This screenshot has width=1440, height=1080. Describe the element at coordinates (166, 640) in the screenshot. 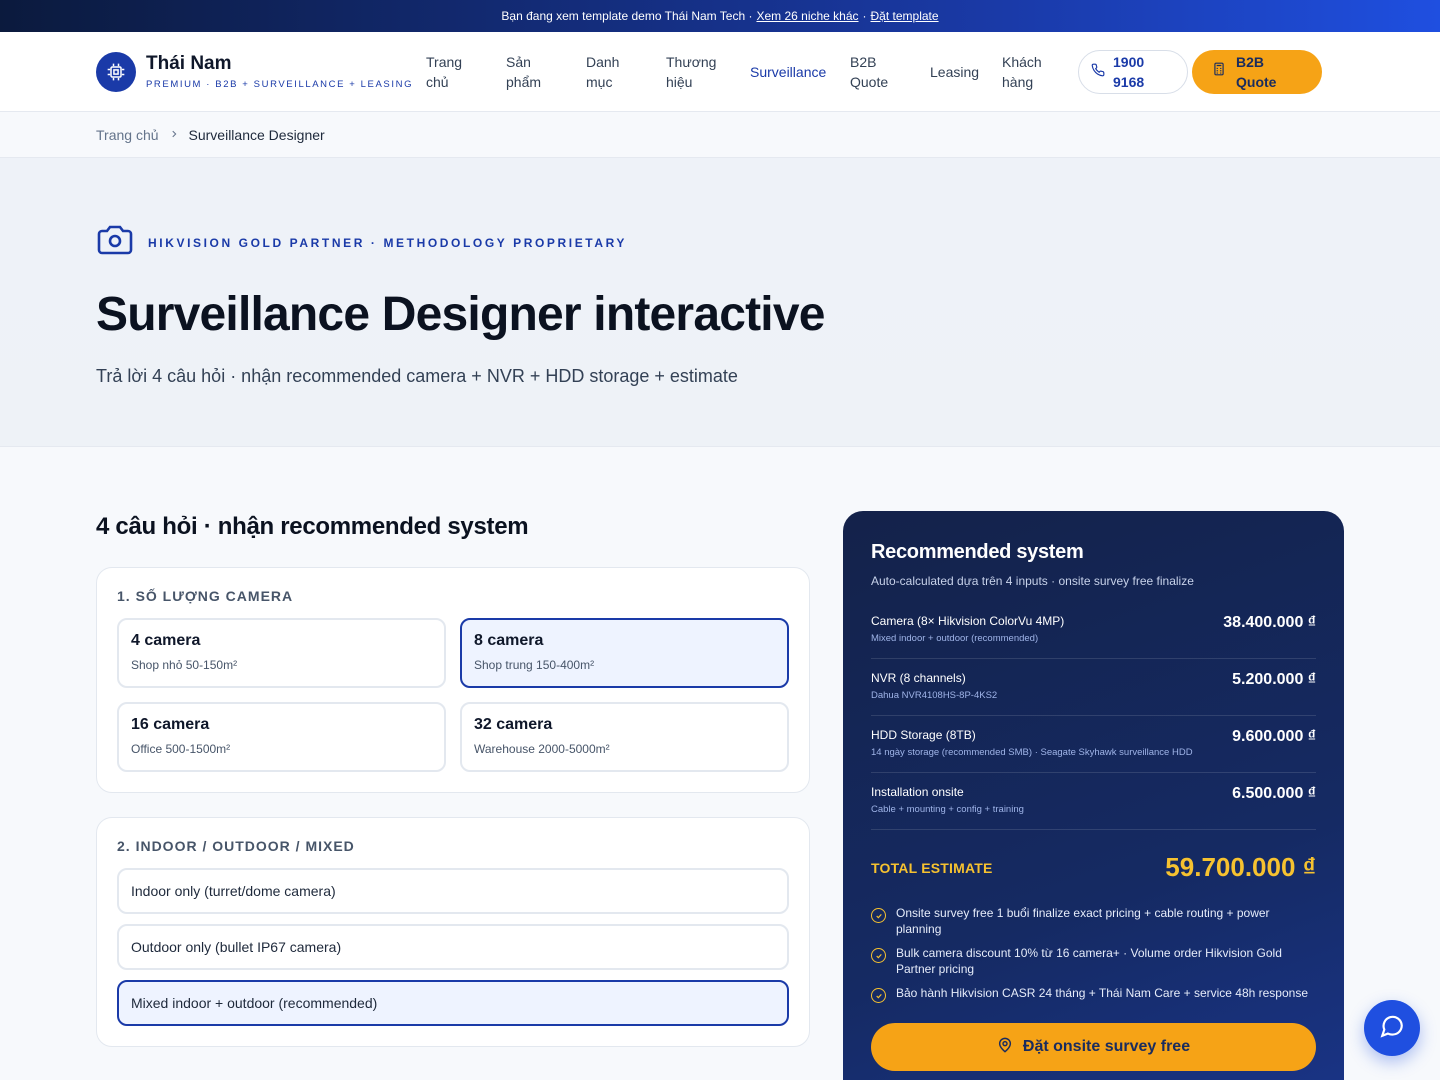

I see `option-title: 4 camera` at that location.